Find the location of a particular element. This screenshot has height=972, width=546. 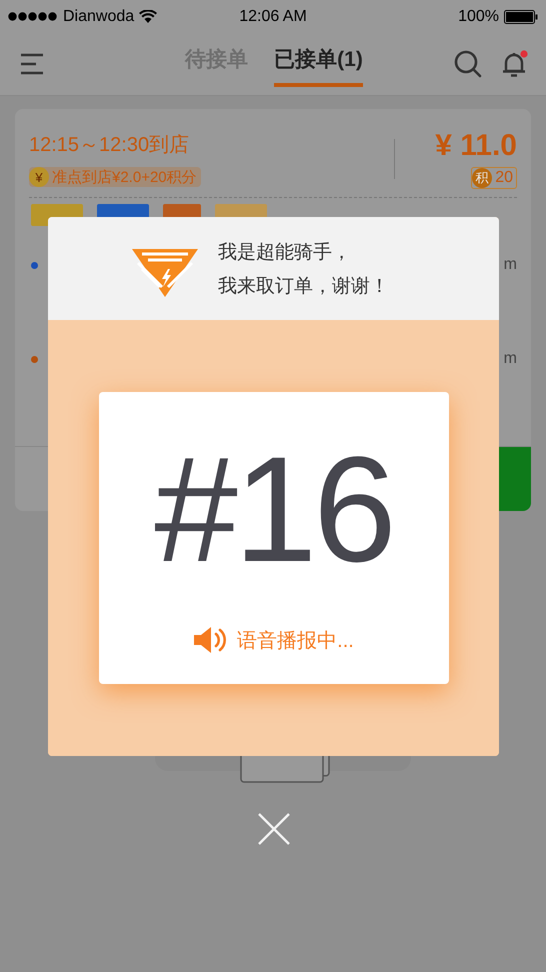

points-value: 20 is located at coordinates (504, 178).